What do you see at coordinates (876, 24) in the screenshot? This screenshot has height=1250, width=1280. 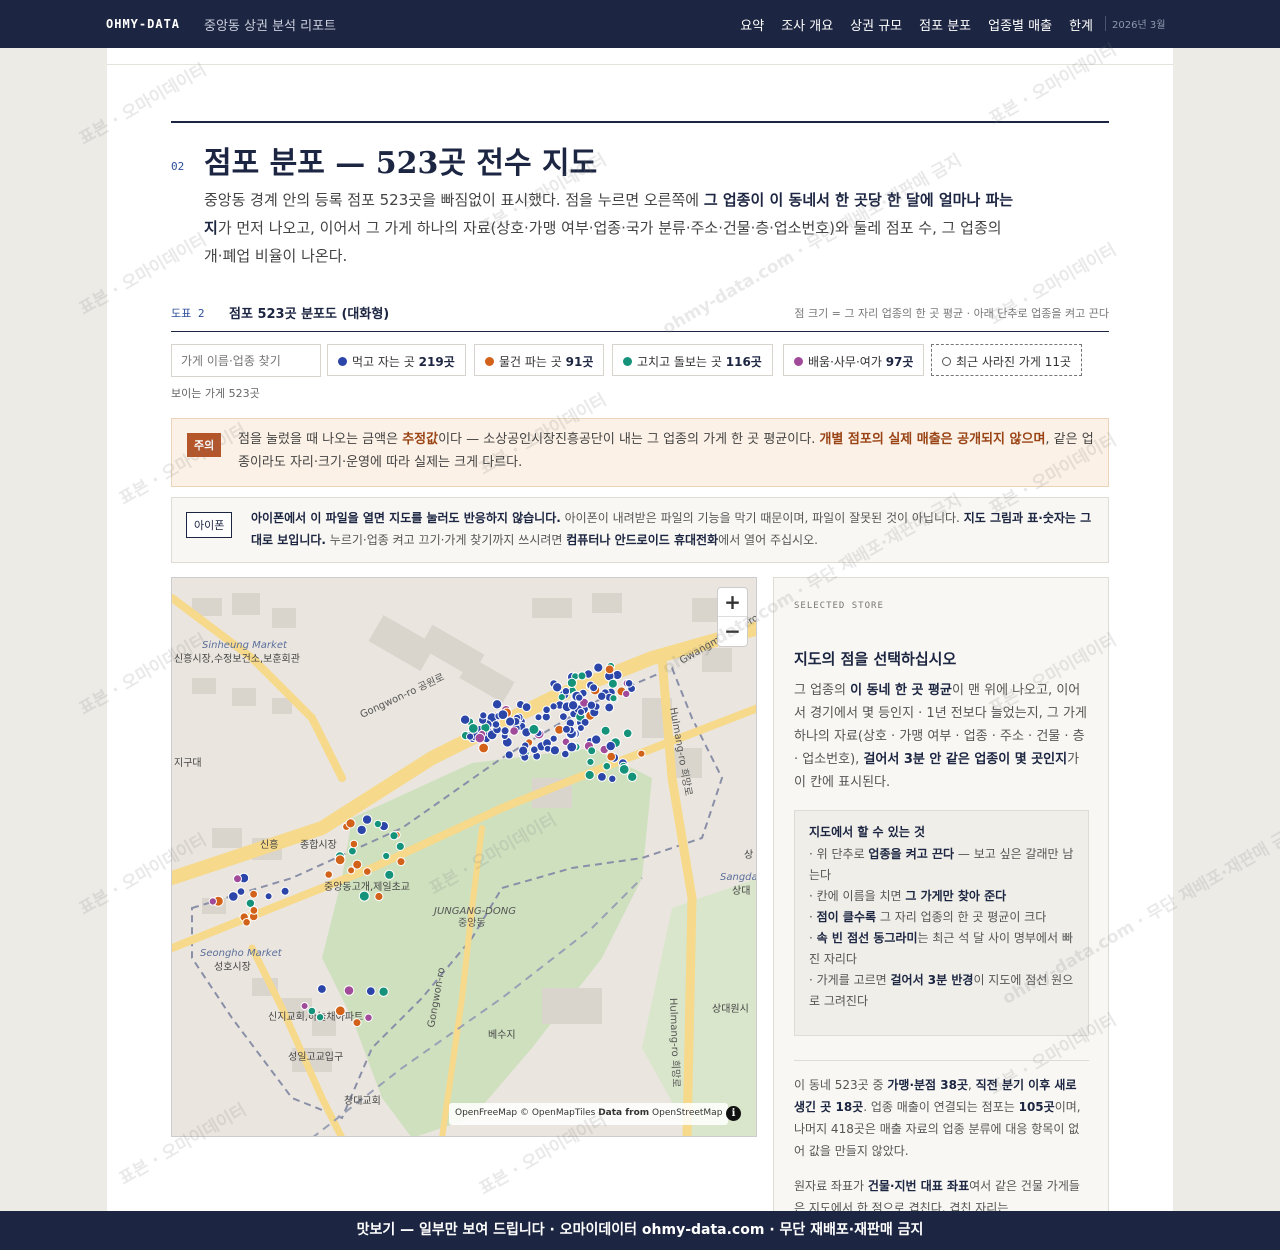 I see `nav-market-size: 상권 규모` at bounding box center [876, 24].